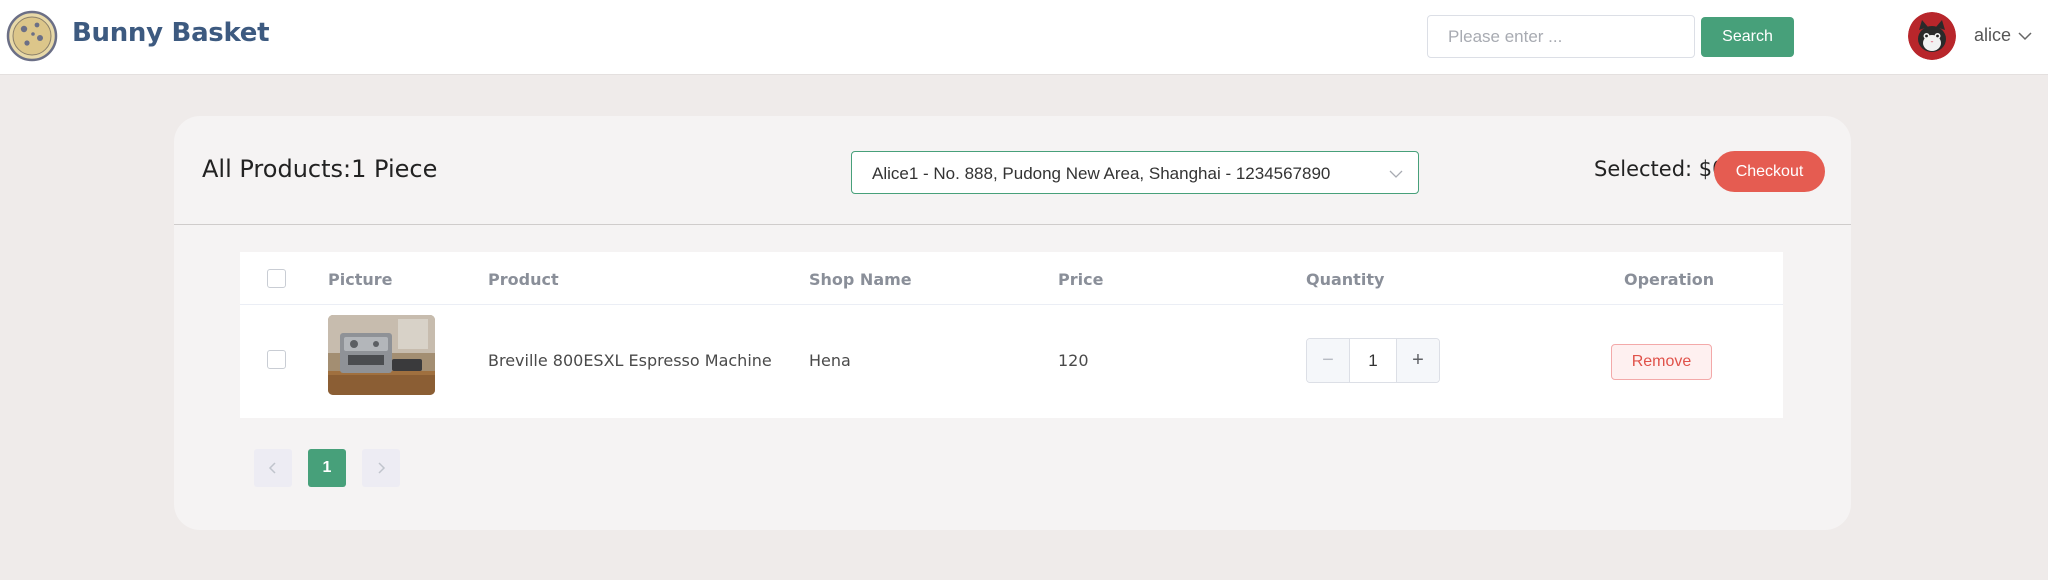 Image resolution: width=2048 pixels, height=580 pixels. What do you see at coordinates (1417, 360) in the screenshot?
I see `plus-icon: +` at bounding box center [1417, 360].